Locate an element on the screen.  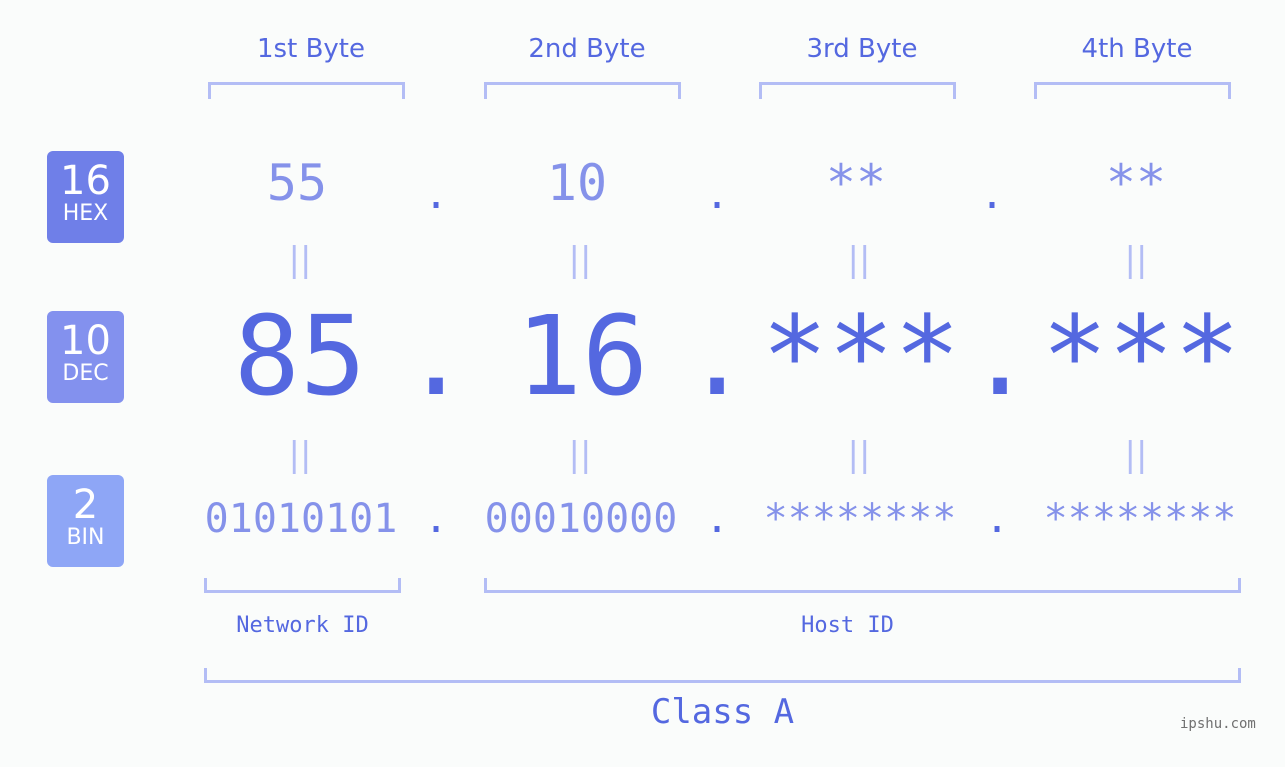
hex-byte-2: 10 is located at coordinates (577, 183).